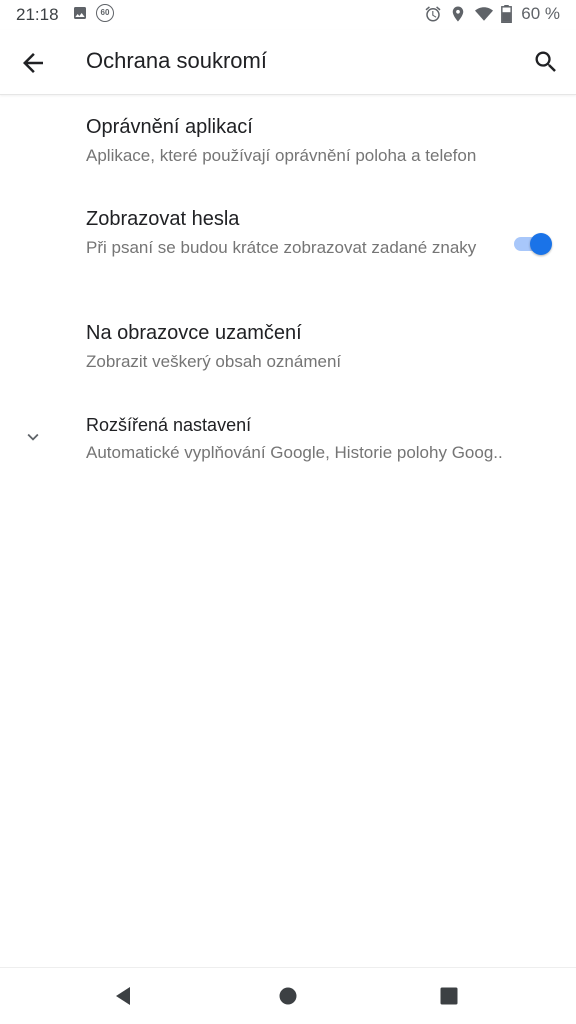  I want to click on setting-title: Oprávnění aplikací, so click(169, 127).